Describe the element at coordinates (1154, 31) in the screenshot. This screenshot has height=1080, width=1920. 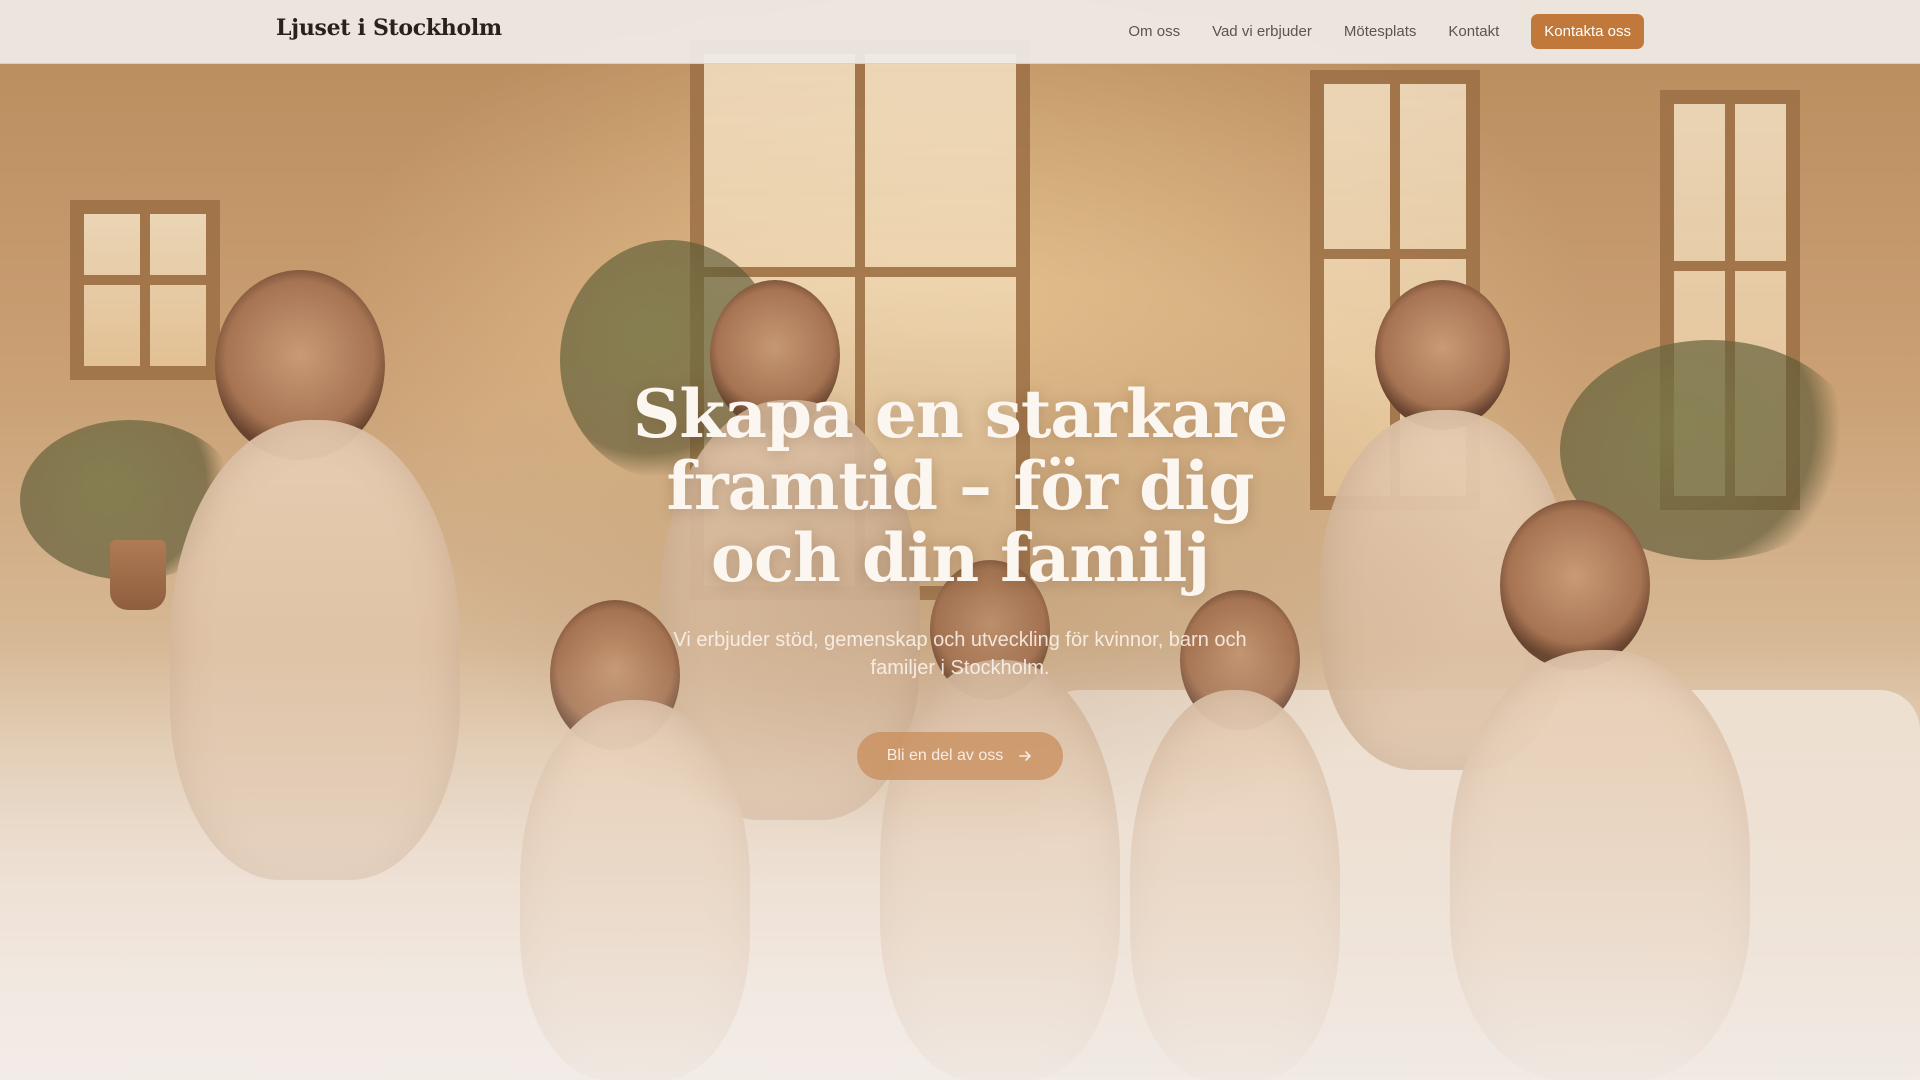
I see `nav-link-om-oss: Om oss` at that location.